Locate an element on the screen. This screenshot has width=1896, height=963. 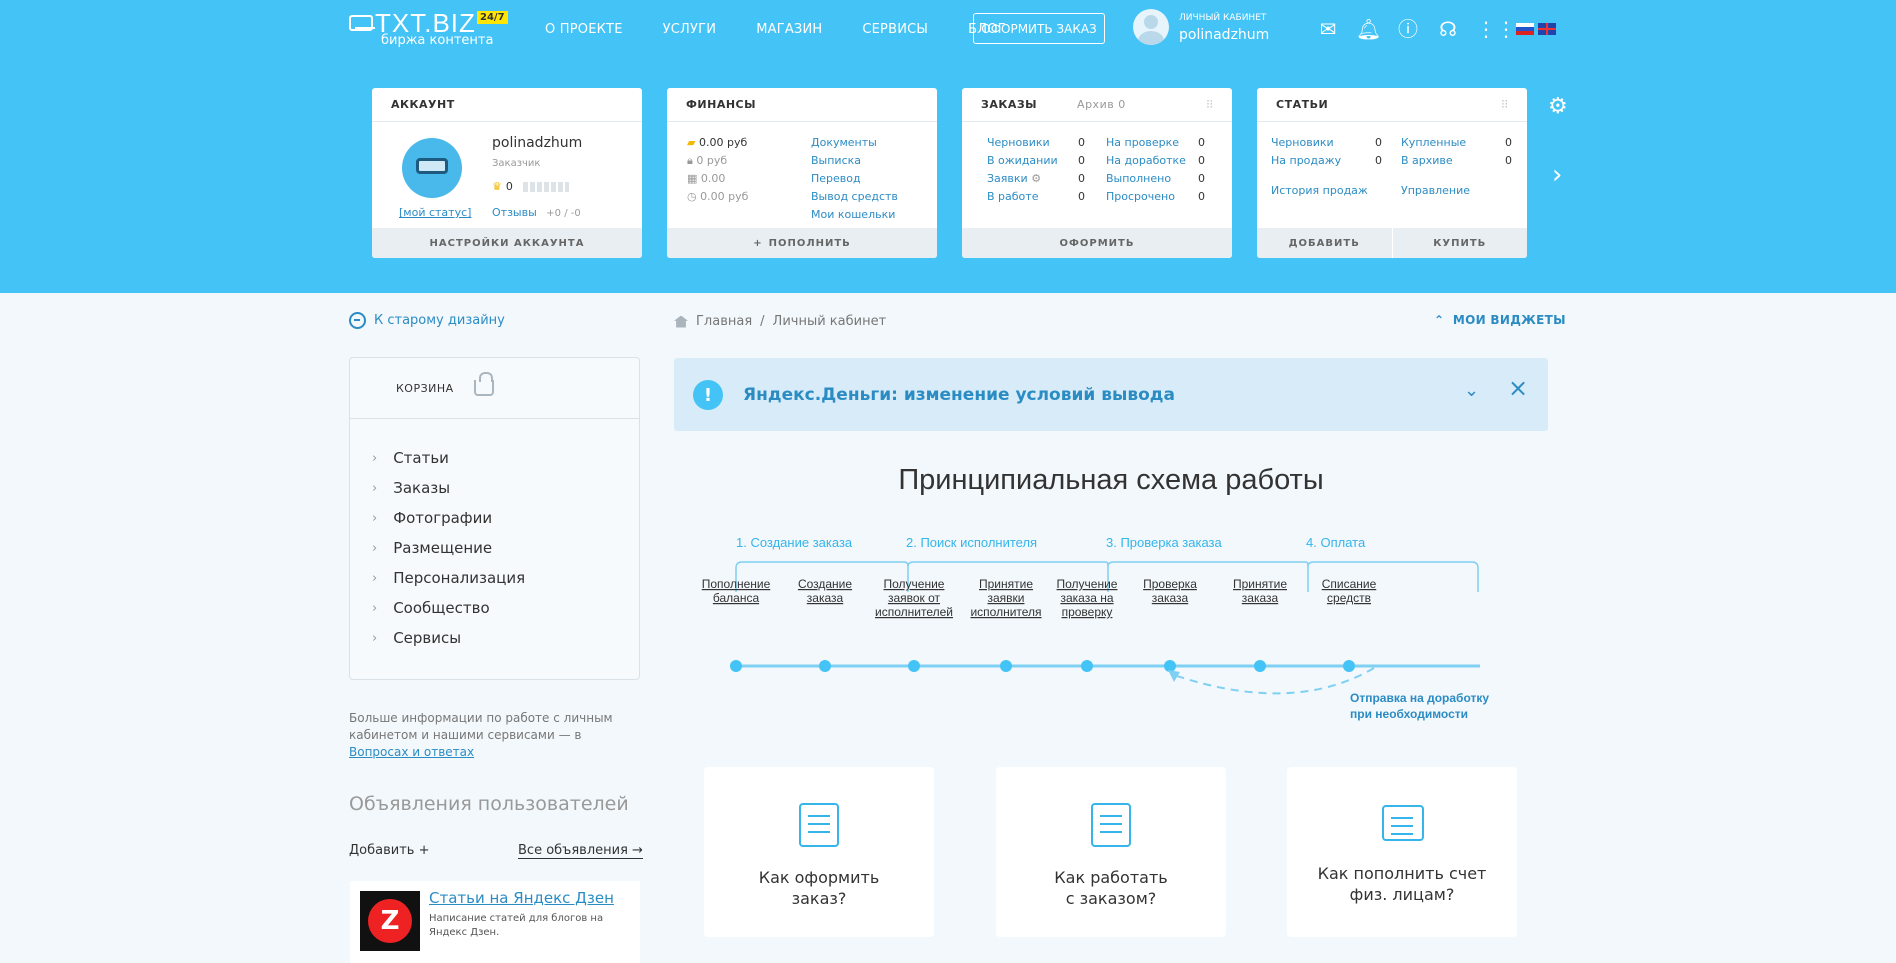
orders-left: Черновики В ожидании Заявки ⚙ В работе is located at coordinates (1022, 170).